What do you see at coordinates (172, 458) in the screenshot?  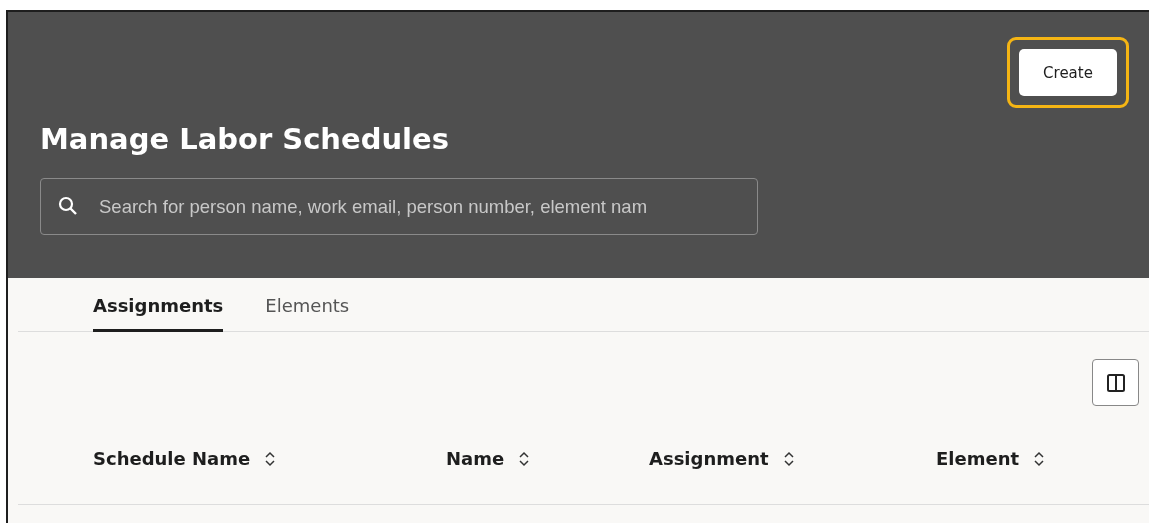 I see `column-header: Schedule Name` at bounding box center [172, 458].